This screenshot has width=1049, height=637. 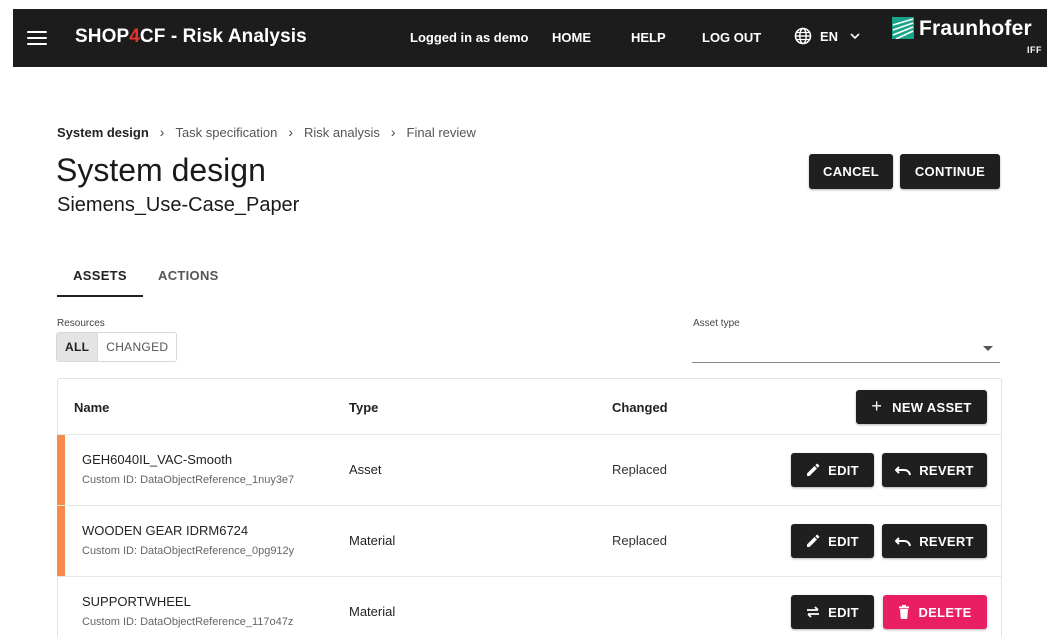 I want to click on delete-button: DELETE, so click(x=935, y=612).